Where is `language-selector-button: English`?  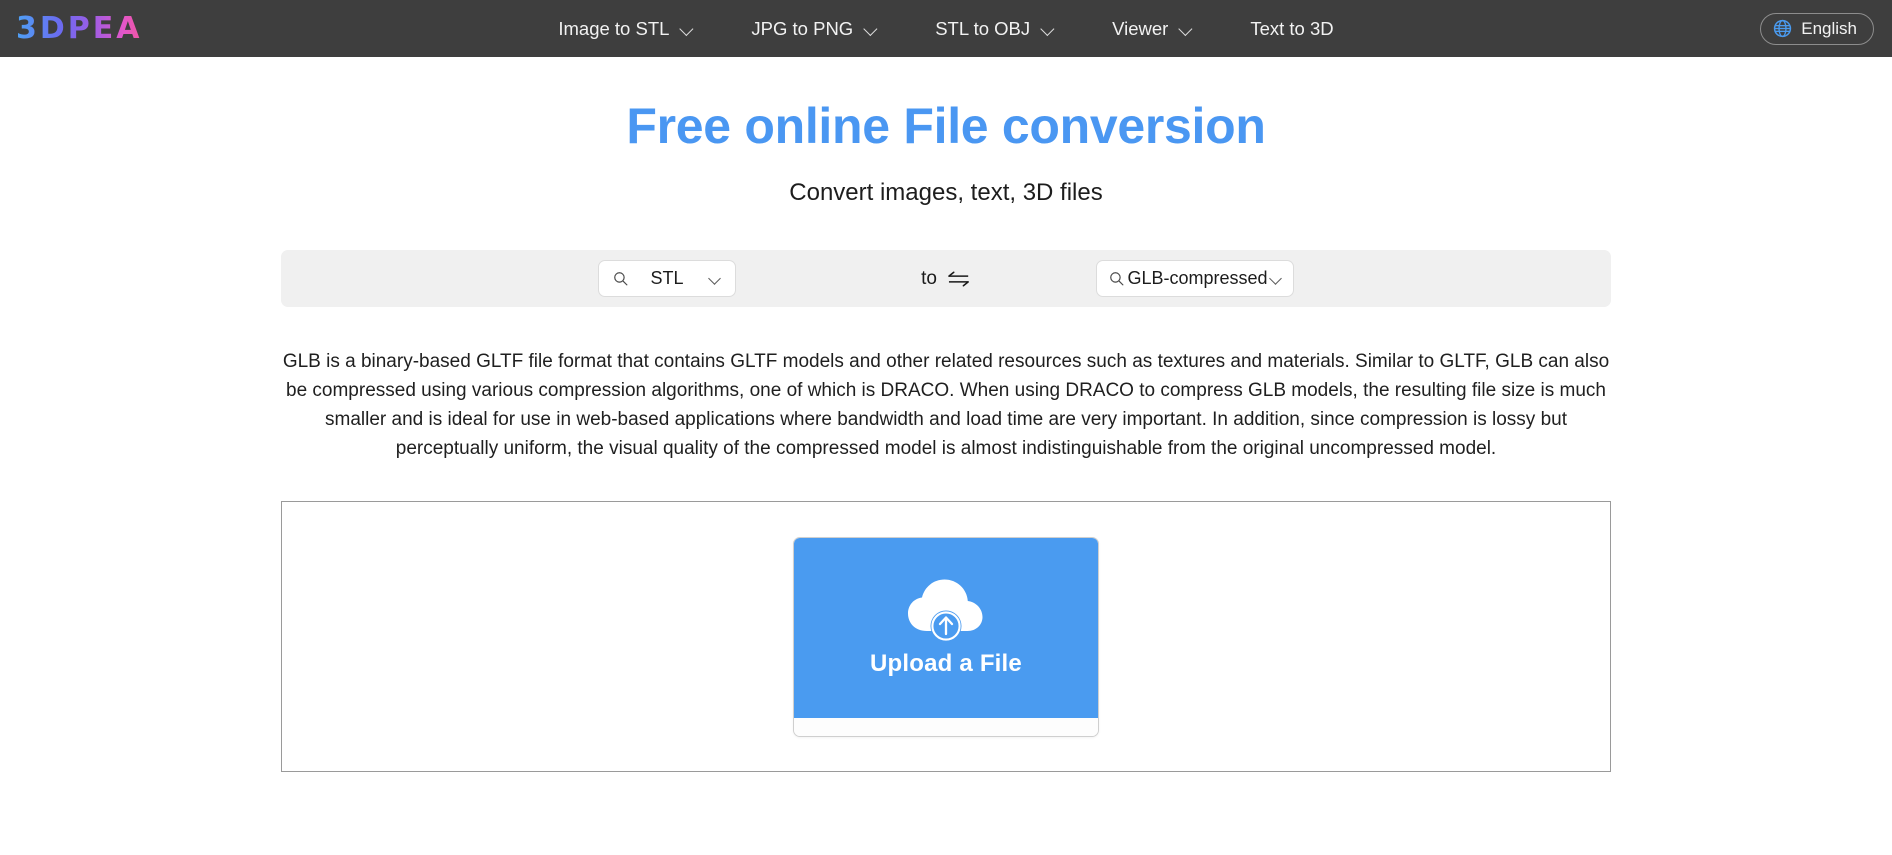 language-selector-button: English is located at coordinates (1817, 28).